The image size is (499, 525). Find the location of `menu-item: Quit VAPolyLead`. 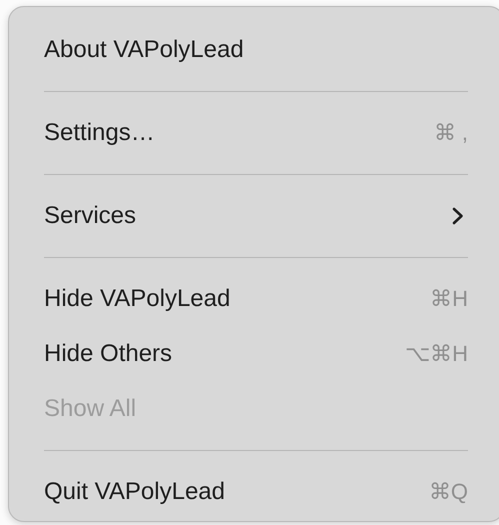

menu-item: Quit VAPolyLead is located at coordinates (134, 492).